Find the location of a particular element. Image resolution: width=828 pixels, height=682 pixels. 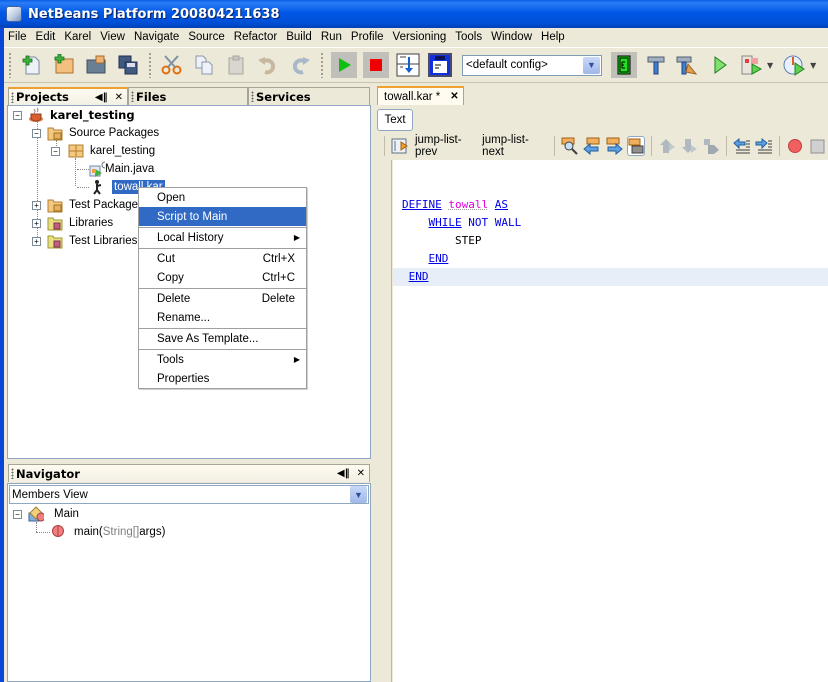

tree-node-test-packages: + Test Packages is located at coordinates (88, 205).